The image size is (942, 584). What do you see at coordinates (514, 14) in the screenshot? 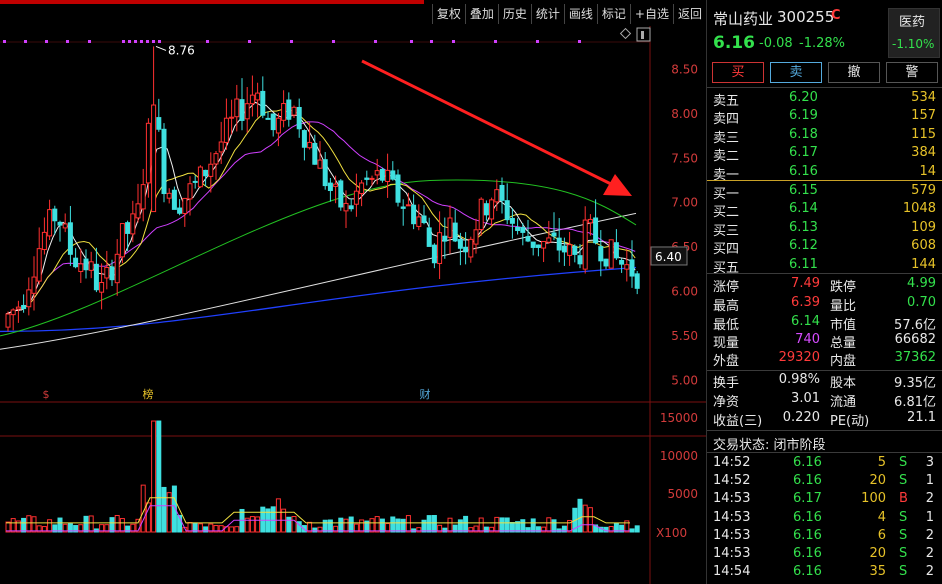
I see `toolbar-button: 历史` at bounding box center [514, 14].